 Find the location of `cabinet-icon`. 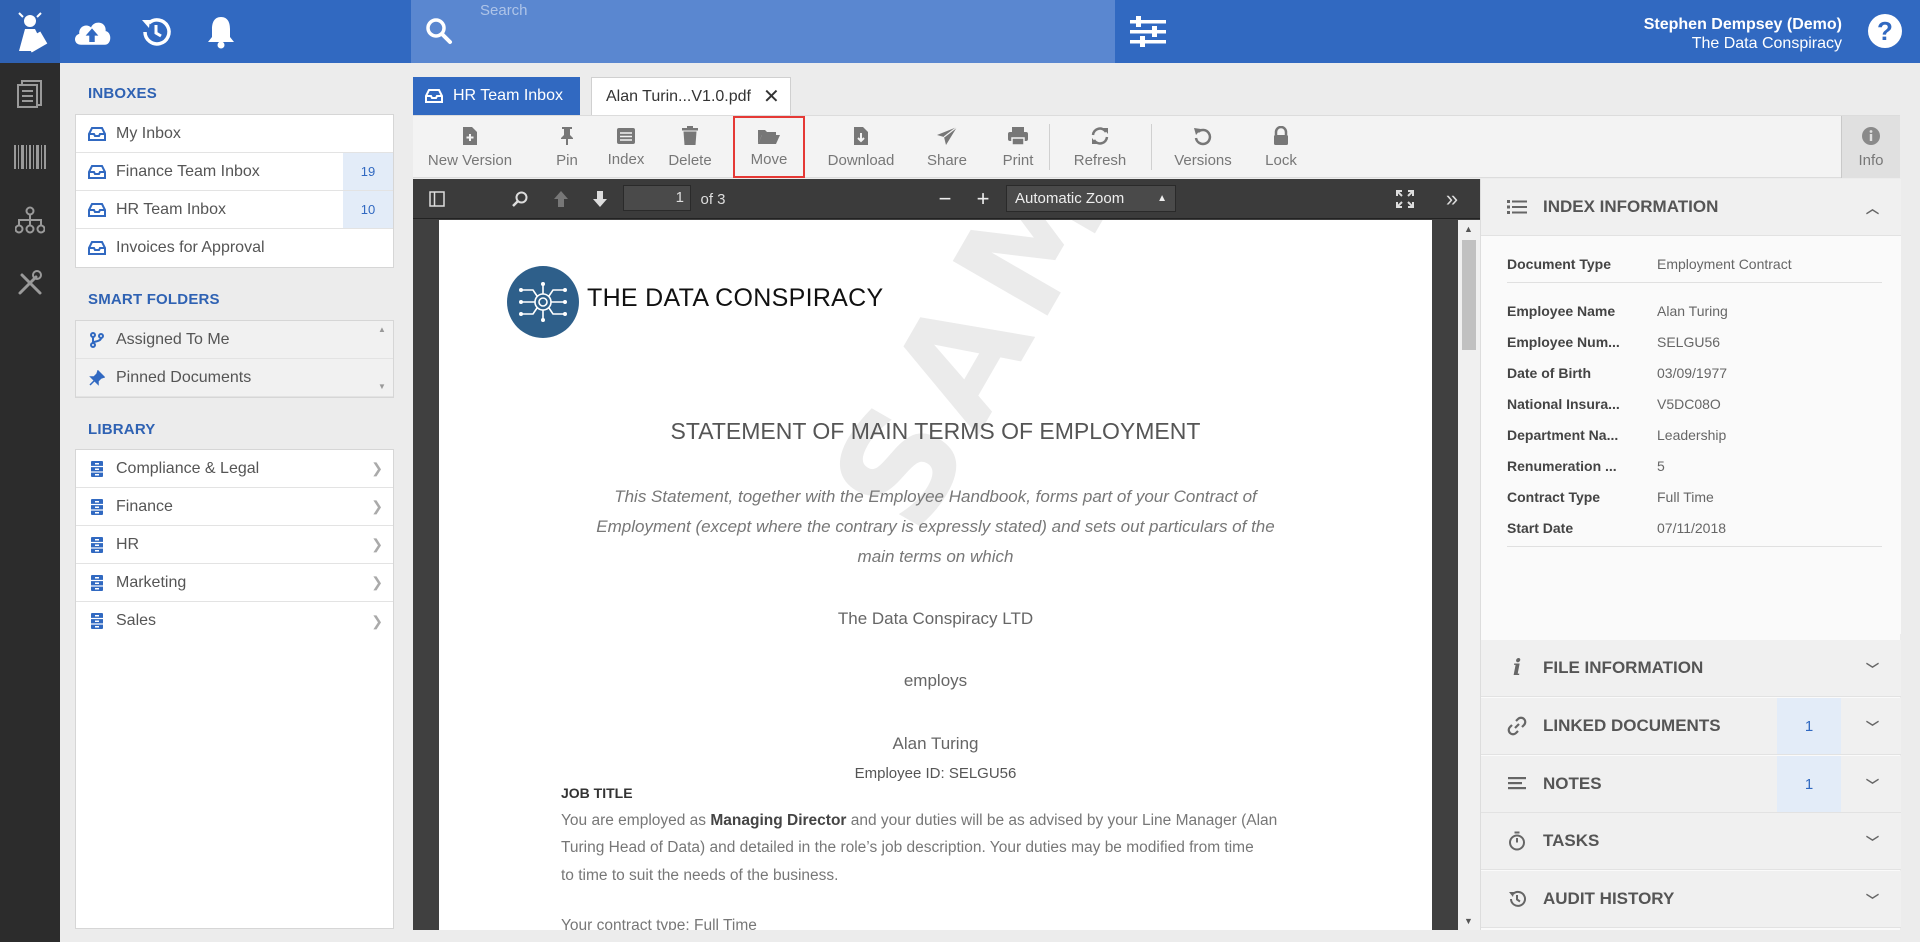

cabinet-icon is located at coordinates (97, 583).